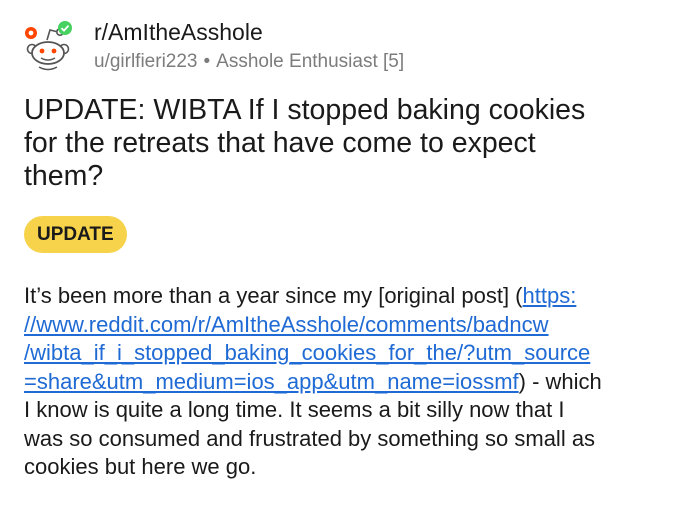 This screenshot has height=530, width=700. I want to click on author-link: u/girlfieri223, so click(146, 61).